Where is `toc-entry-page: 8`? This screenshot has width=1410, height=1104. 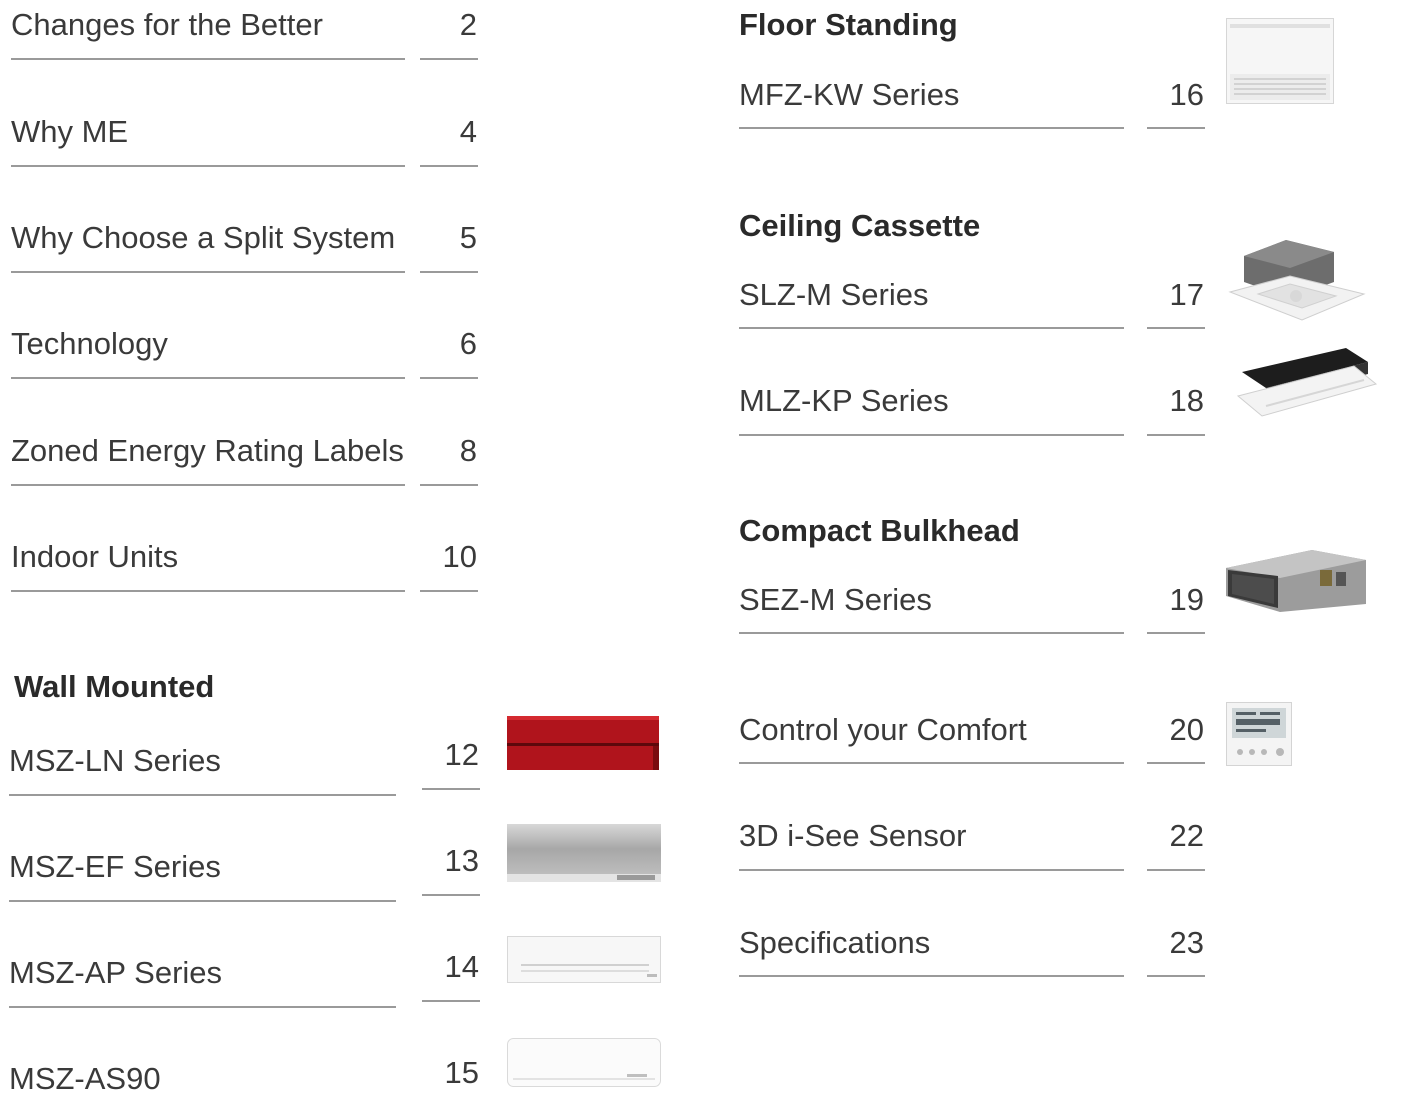 toc-entry-page: 8 is located at coordinates (448, 451).